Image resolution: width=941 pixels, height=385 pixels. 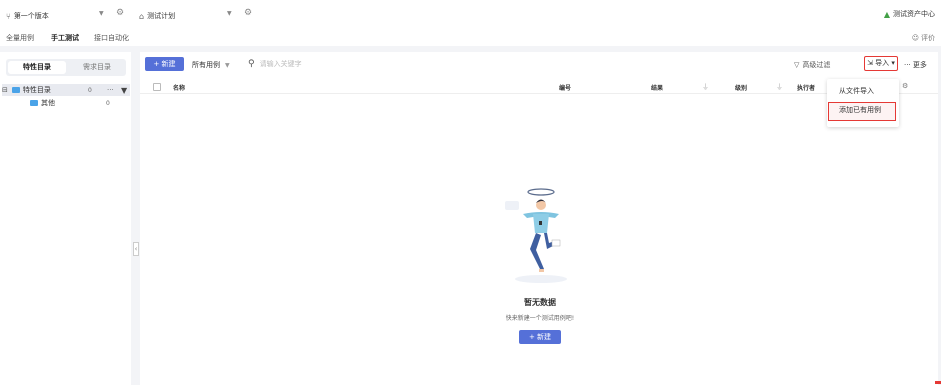 I want to click on rate-button: ☺ 评价, so click(x=923, y=38).